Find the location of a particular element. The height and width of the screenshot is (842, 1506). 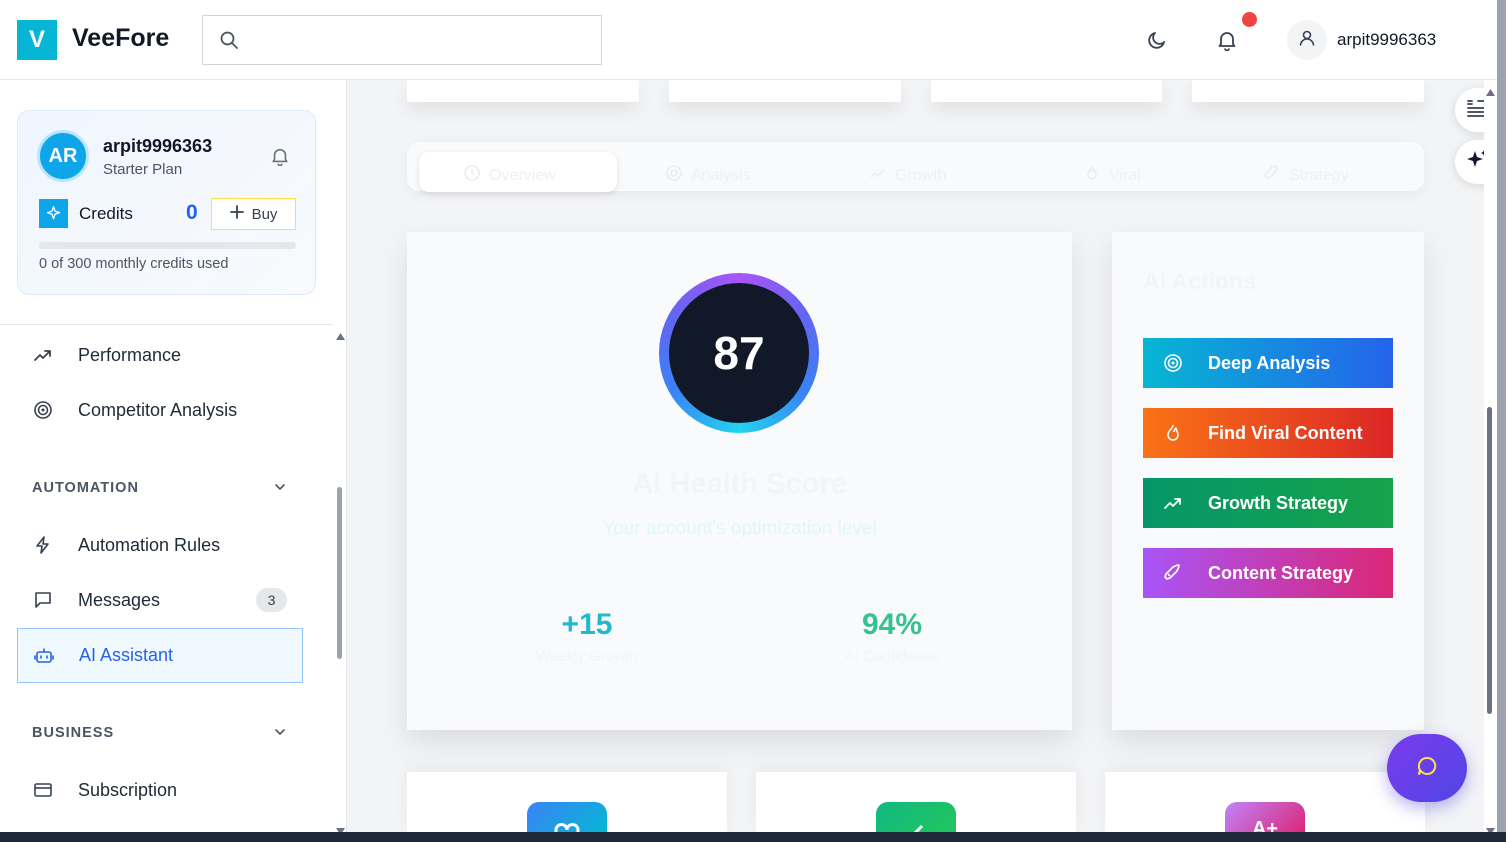

search-input is located at coordinates (402, 40).